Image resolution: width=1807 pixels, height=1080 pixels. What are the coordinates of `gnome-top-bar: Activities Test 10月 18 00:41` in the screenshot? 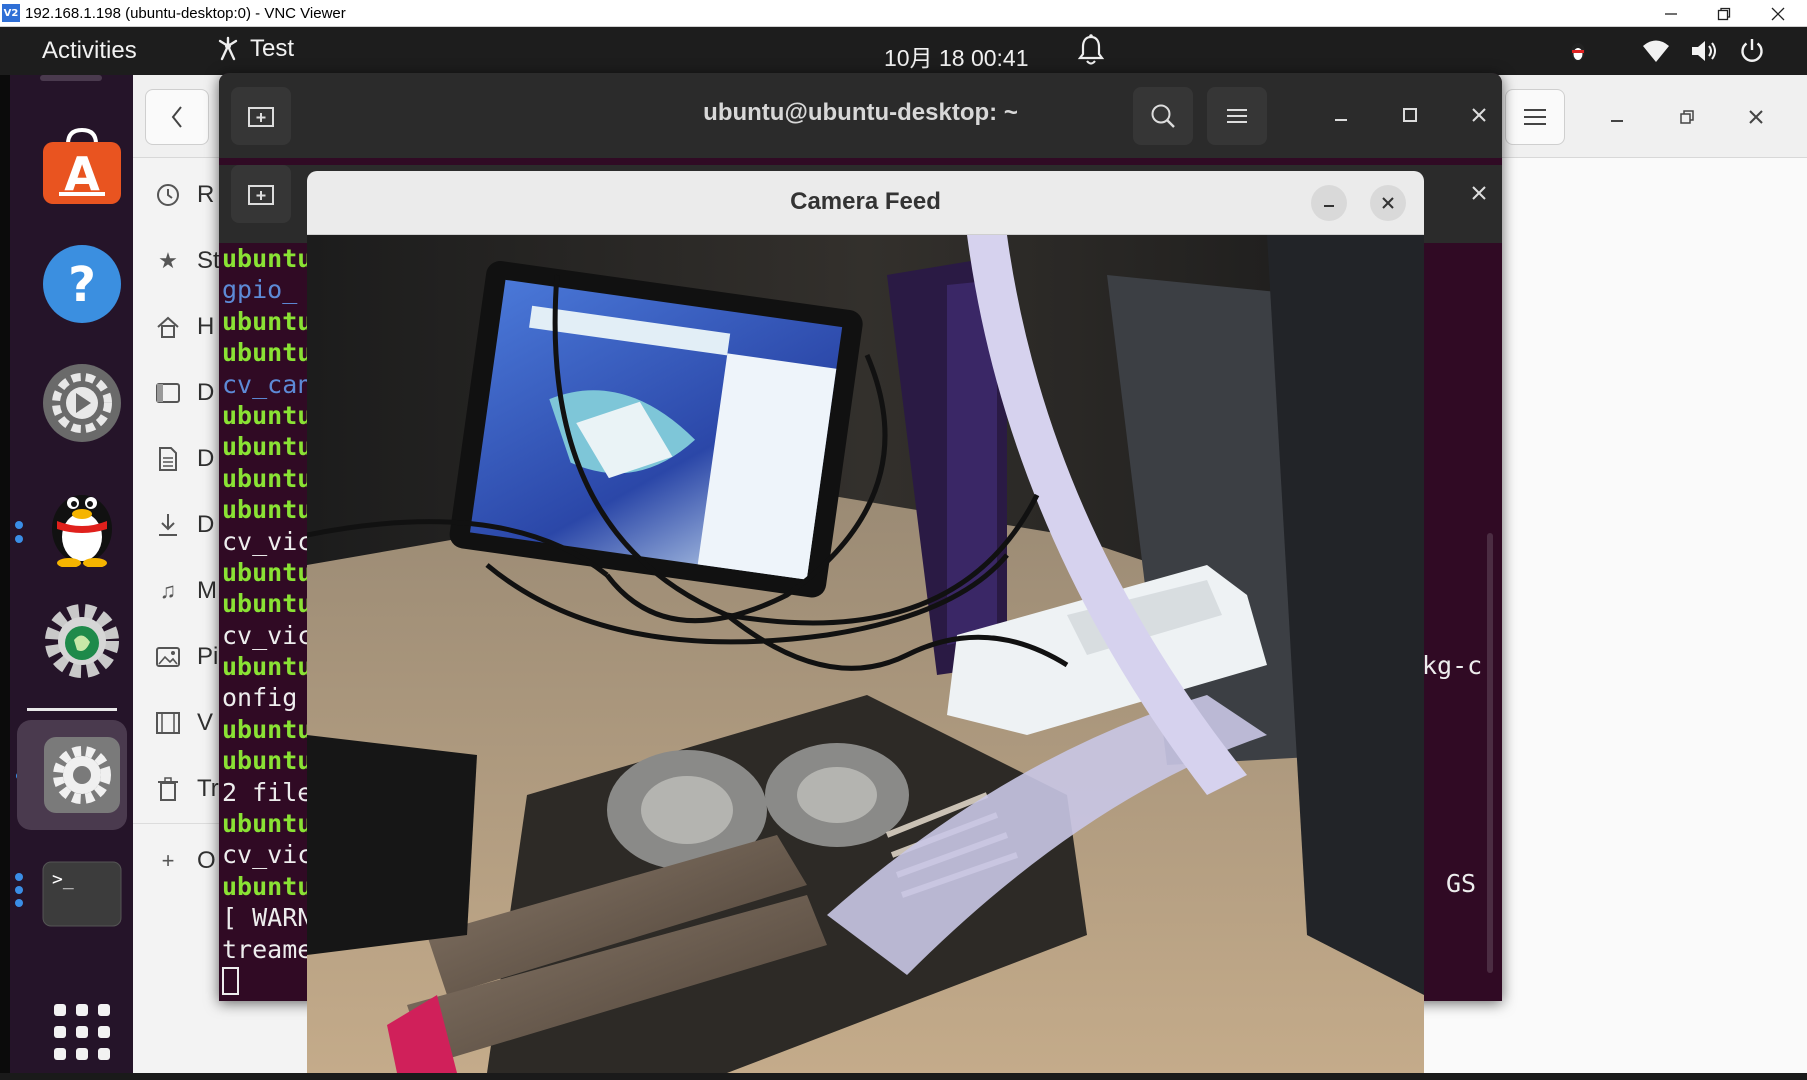 It's located at (903, 51).